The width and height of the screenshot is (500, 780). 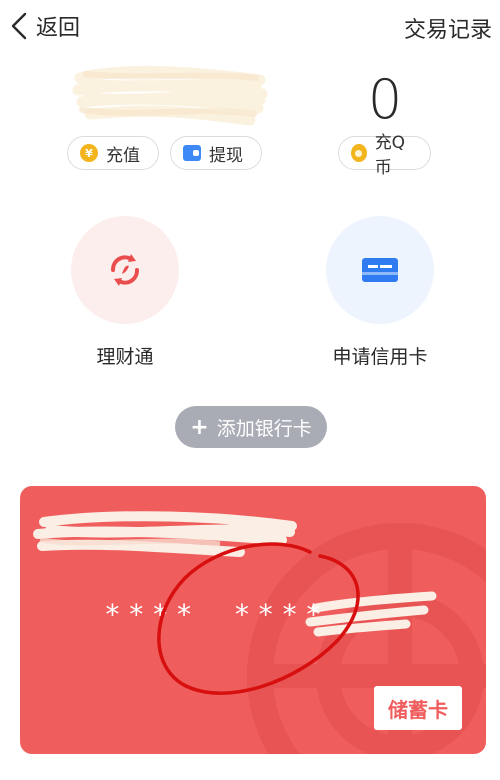 I want to click on credit-card-icon-circle, so click(x=380, y=270).